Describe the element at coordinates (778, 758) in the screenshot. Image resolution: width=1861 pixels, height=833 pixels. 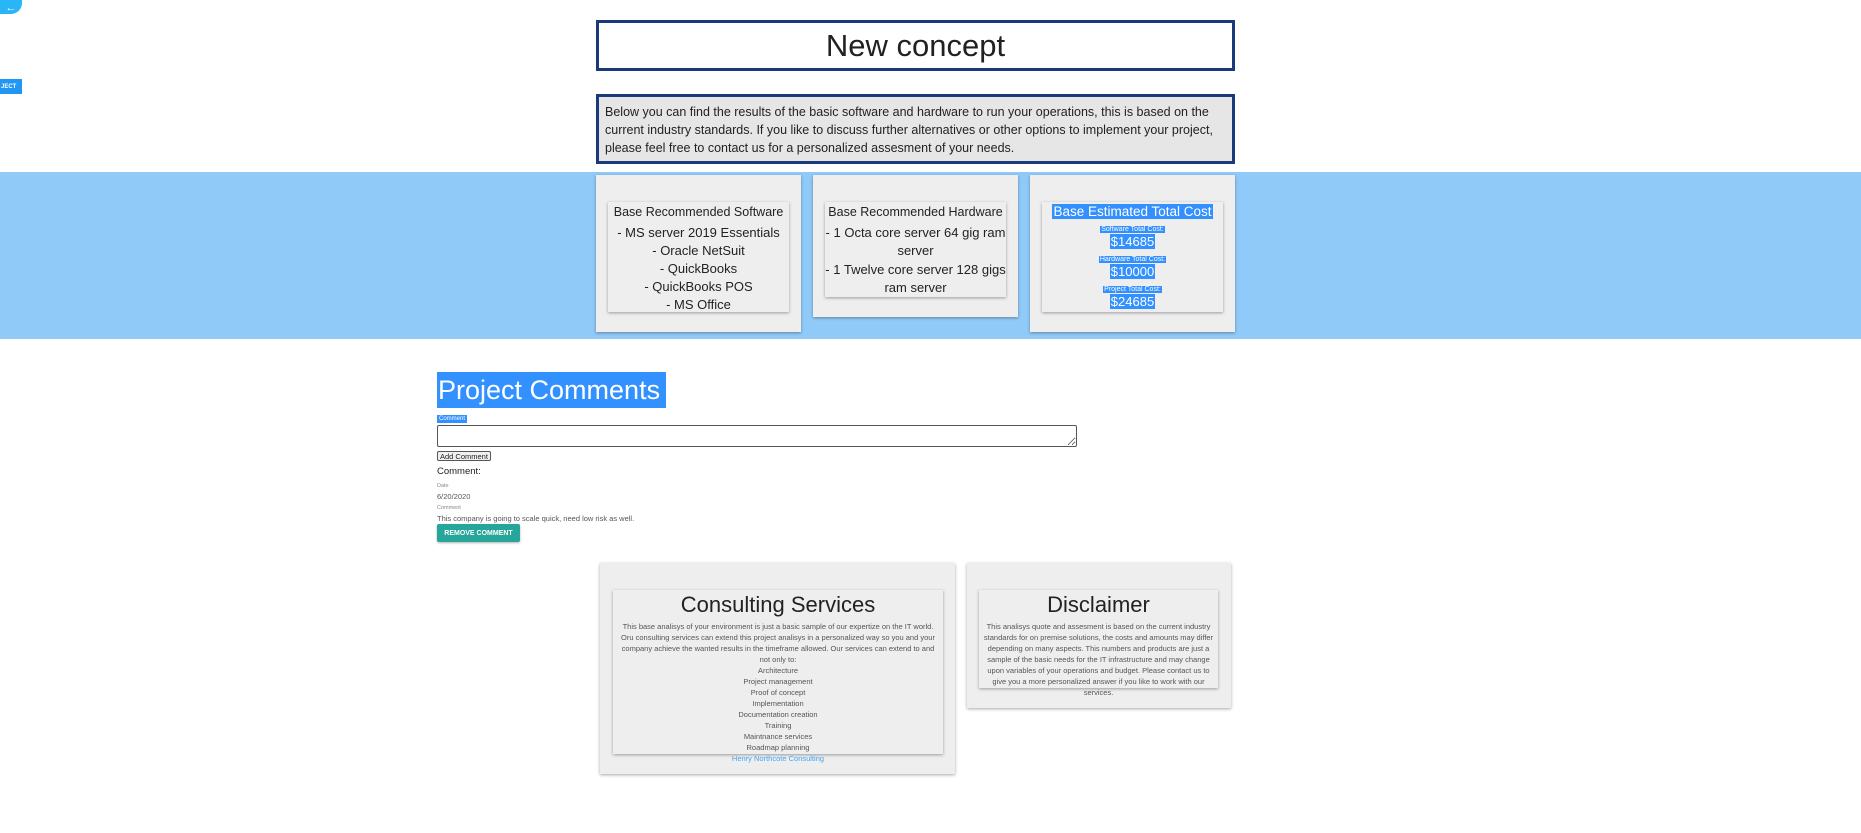
I see `consulting-link: Henry Northcote Consulting` at that location.